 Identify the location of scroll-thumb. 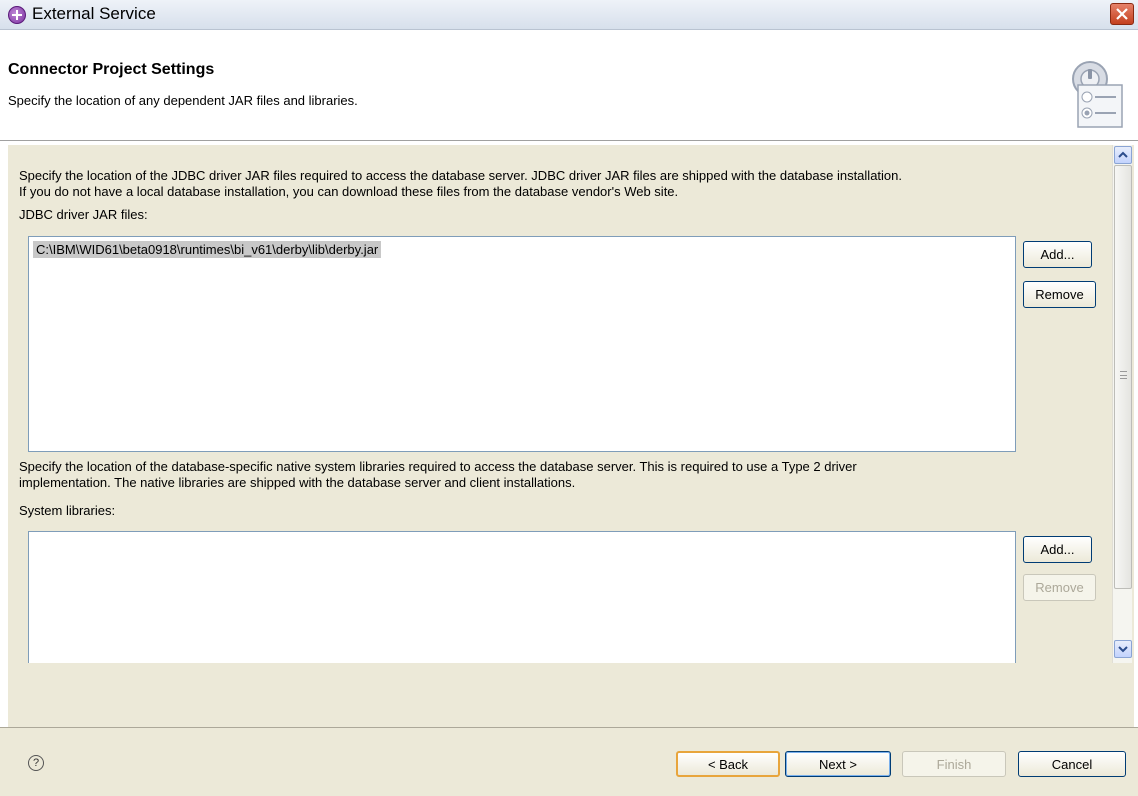
(1123, 377).